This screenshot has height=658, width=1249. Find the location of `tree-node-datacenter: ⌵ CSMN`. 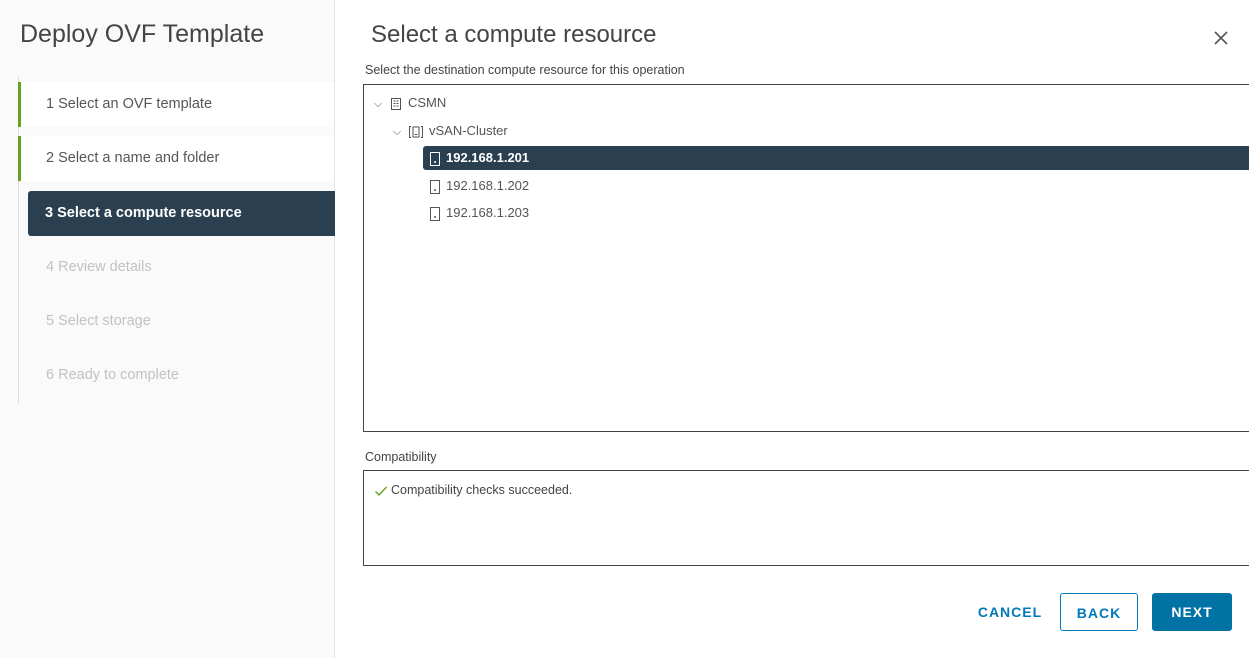

tree-node-datacenter: ⌵ CSMN is located at coordinates (409, 103).